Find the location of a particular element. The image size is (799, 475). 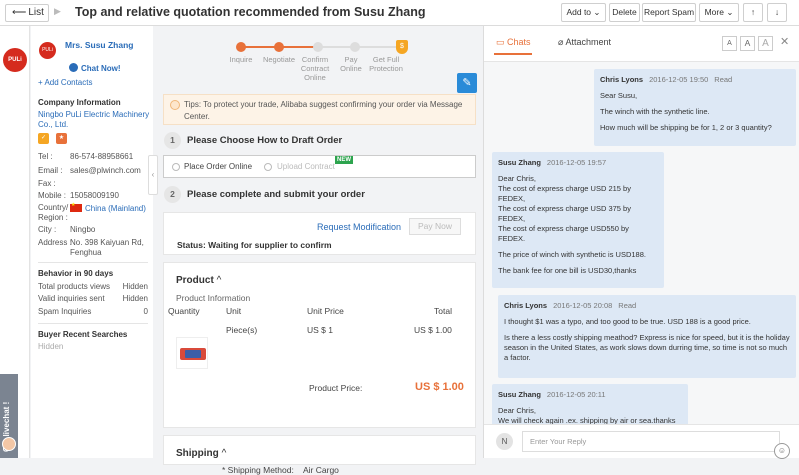

gold-supplier-icon: ✓ is located at coordinates (43, 138).